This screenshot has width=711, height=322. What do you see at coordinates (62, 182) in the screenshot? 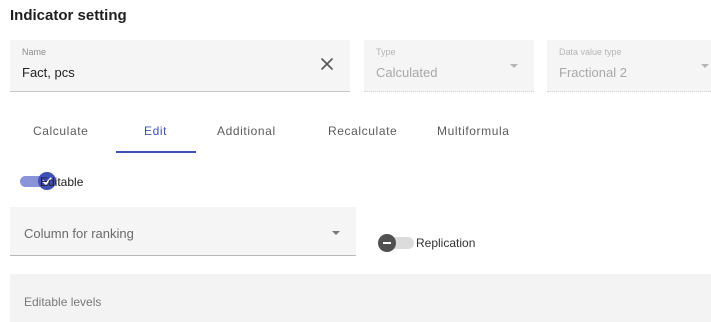
I see `editable-label: Editable` at bounding box center [62, 182].